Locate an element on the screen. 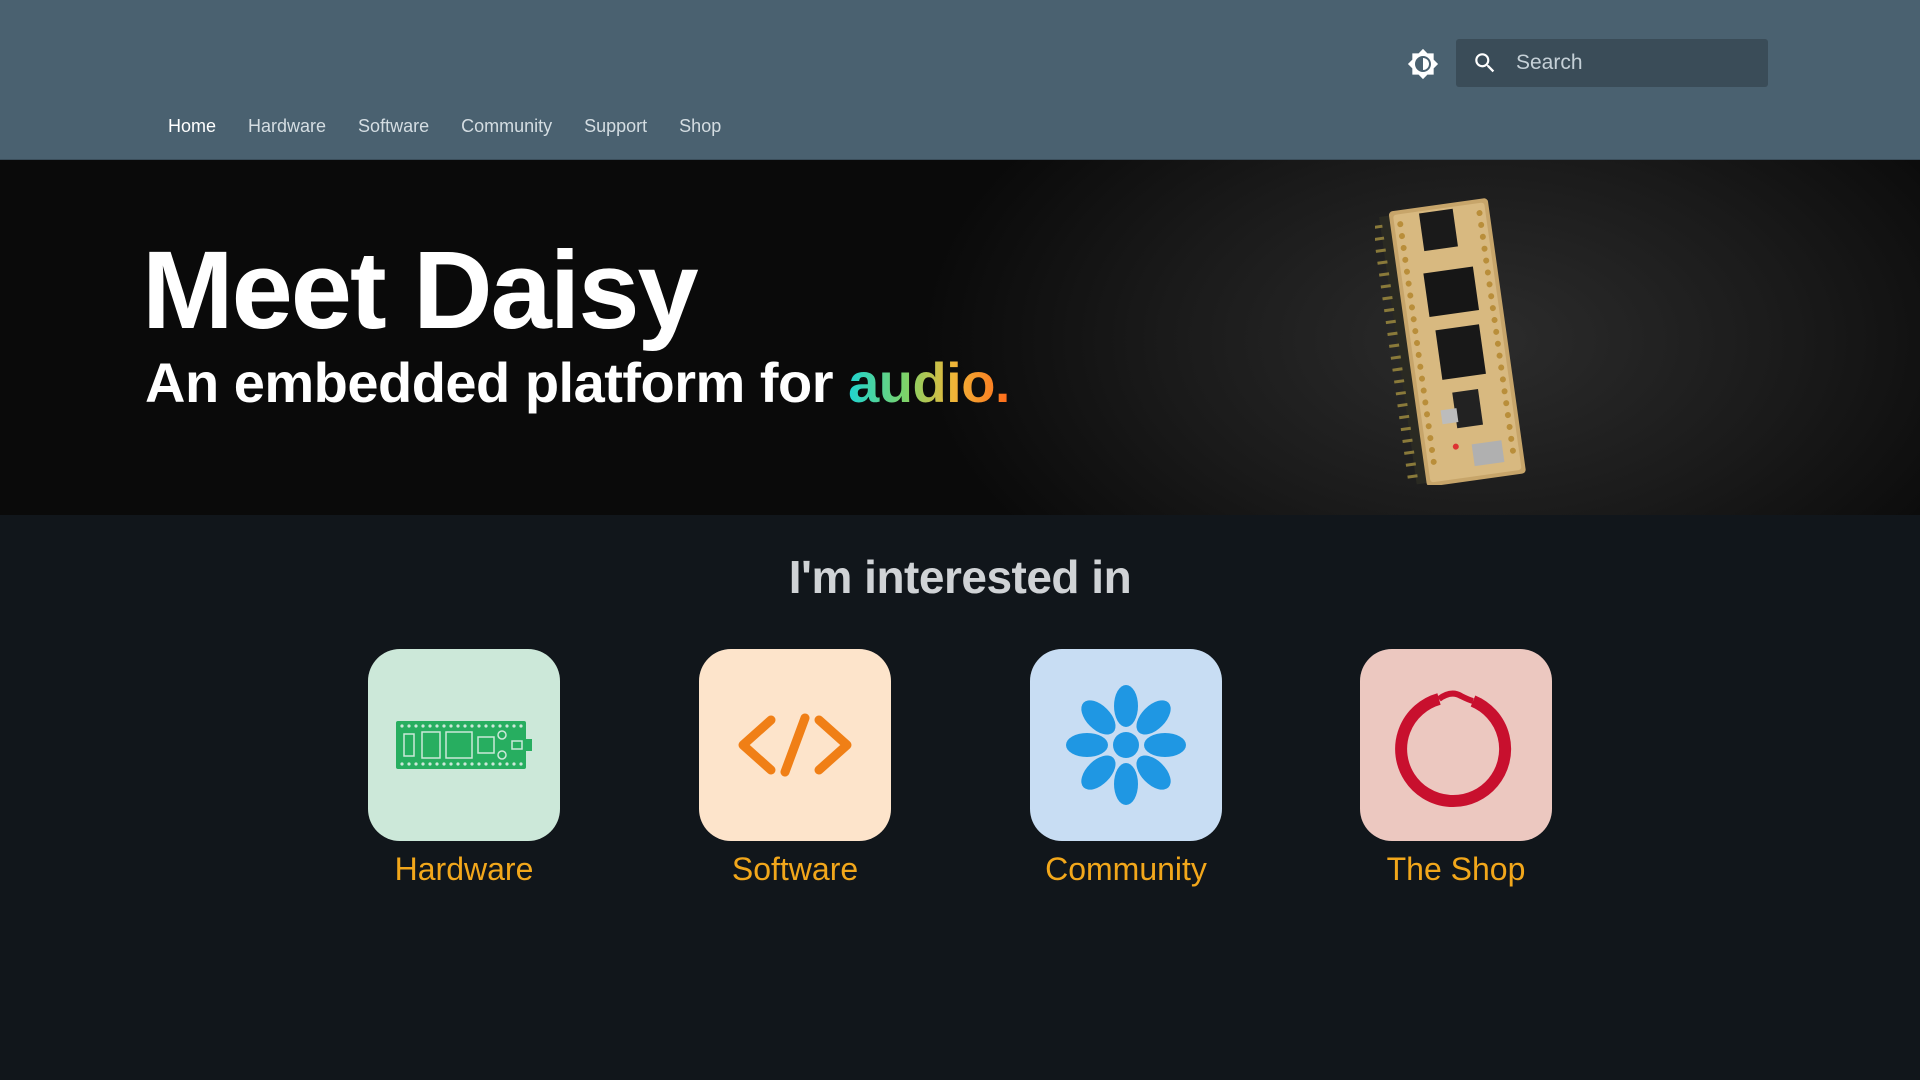 Image resolution: width=1920 pixels, height=1080 pixels. card-hardware: Hardware is located at coordinates (464, 768).